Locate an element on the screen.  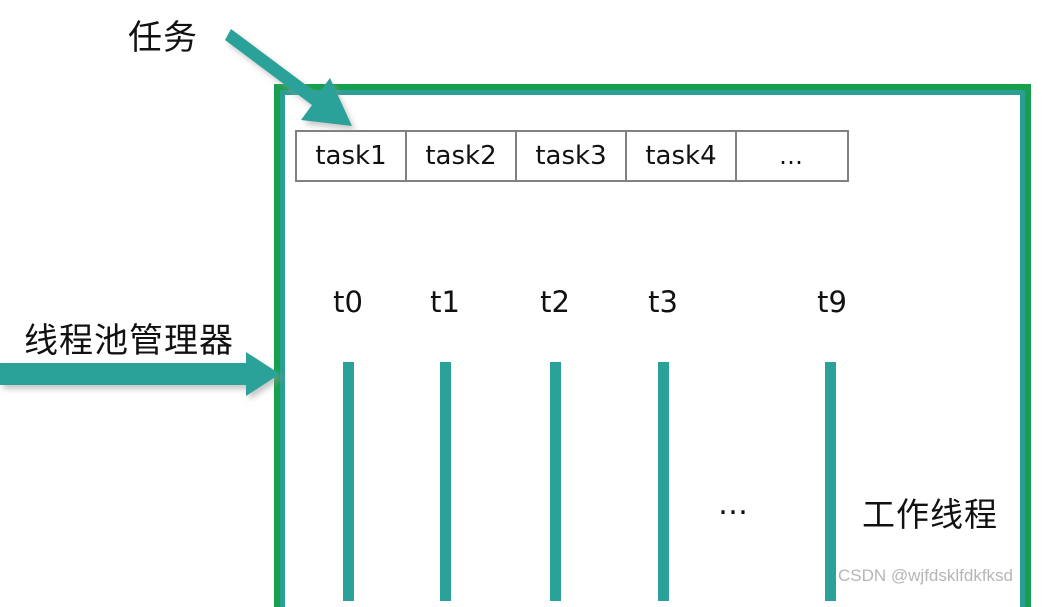
thread-bar-t2 is located at coordinates (555, 481).